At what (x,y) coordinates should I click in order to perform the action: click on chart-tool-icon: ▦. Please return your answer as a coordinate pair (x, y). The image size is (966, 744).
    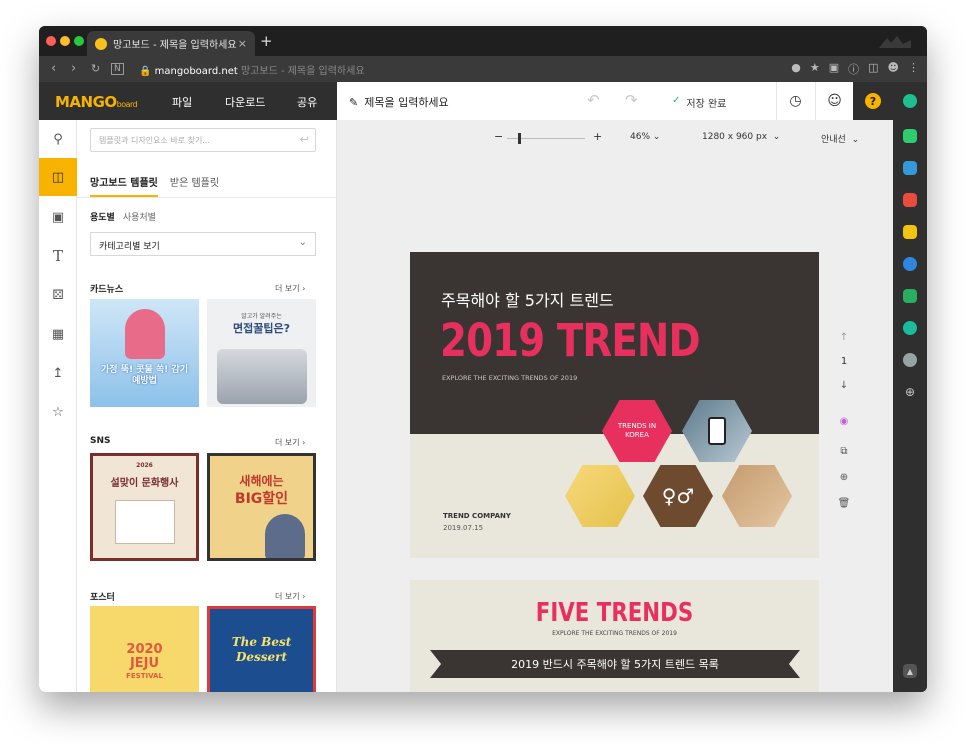
    Looking at the image, I should click on (58, 334).